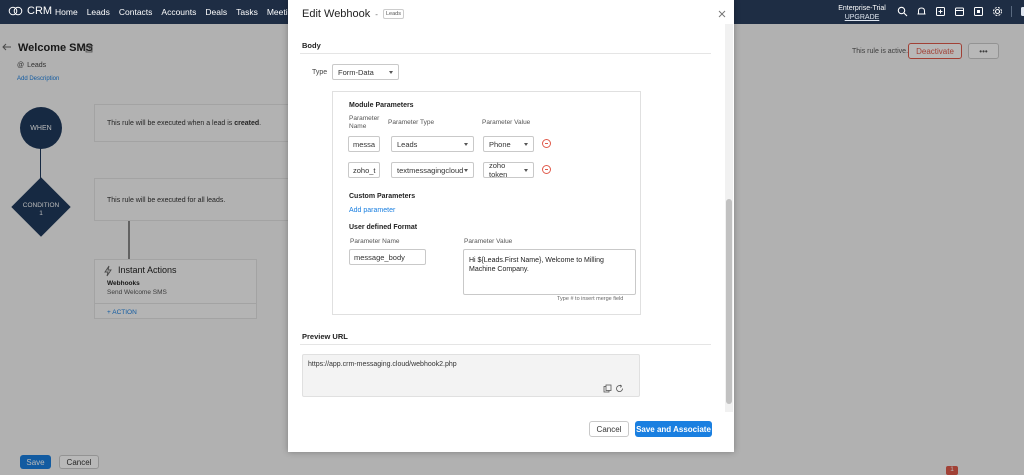  I want to click on param-type-select: textmessagingcloud, so click(432, 170).